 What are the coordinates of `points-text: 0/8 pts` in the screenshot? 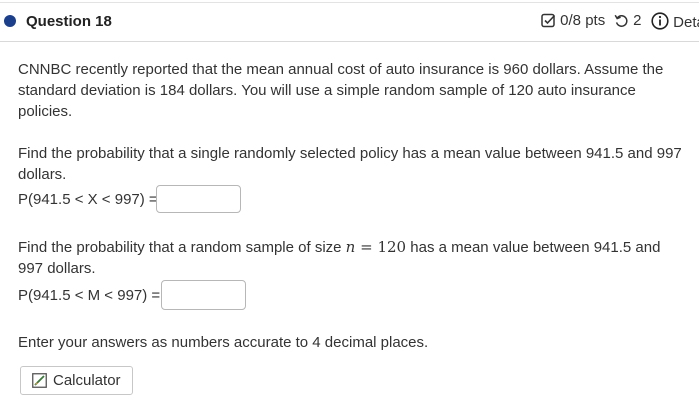 It's located at (583, 20).